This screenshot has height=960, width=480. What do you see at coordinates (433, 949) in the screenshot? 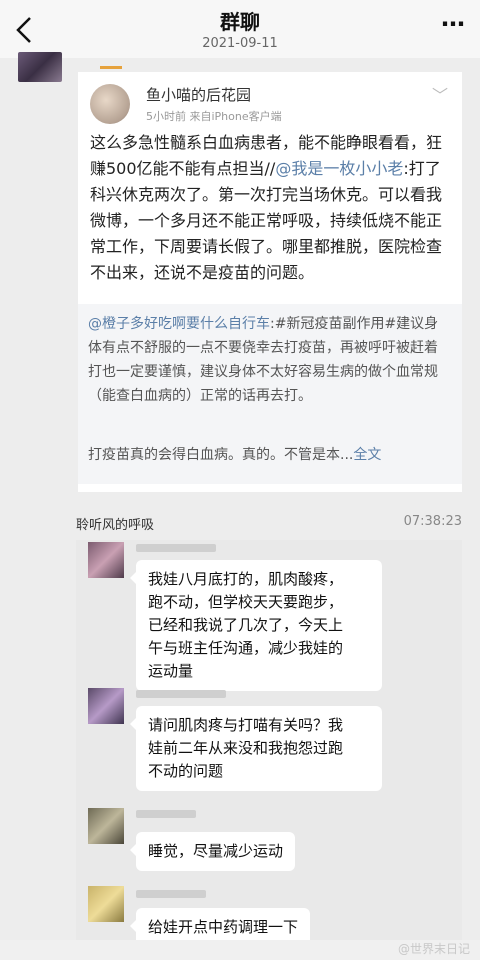
I see `watermark: @世界末日记` at bounding box center [433, 949].